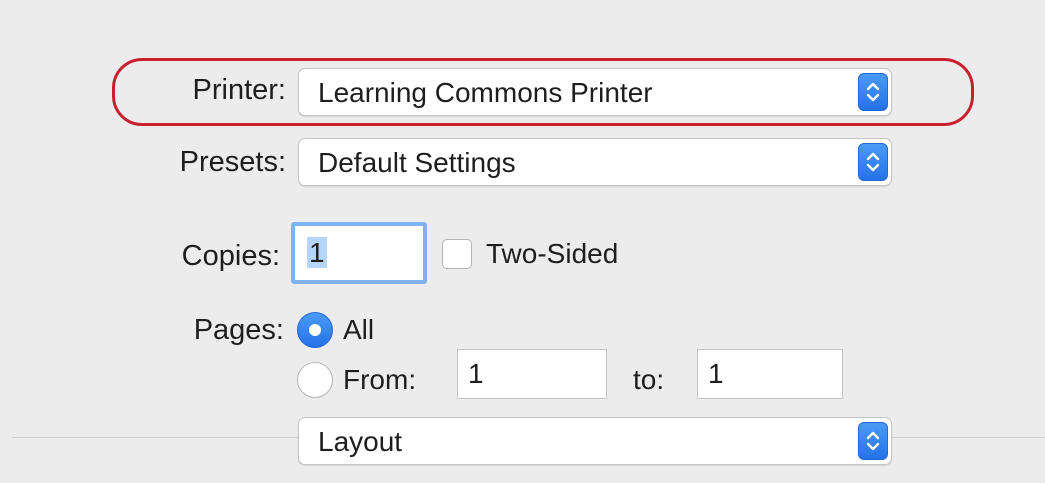  What do you see at coordinates (873, 441) in the screenshot?
I see `section-menu-chevron-icon` at bounding box center [873, 441].